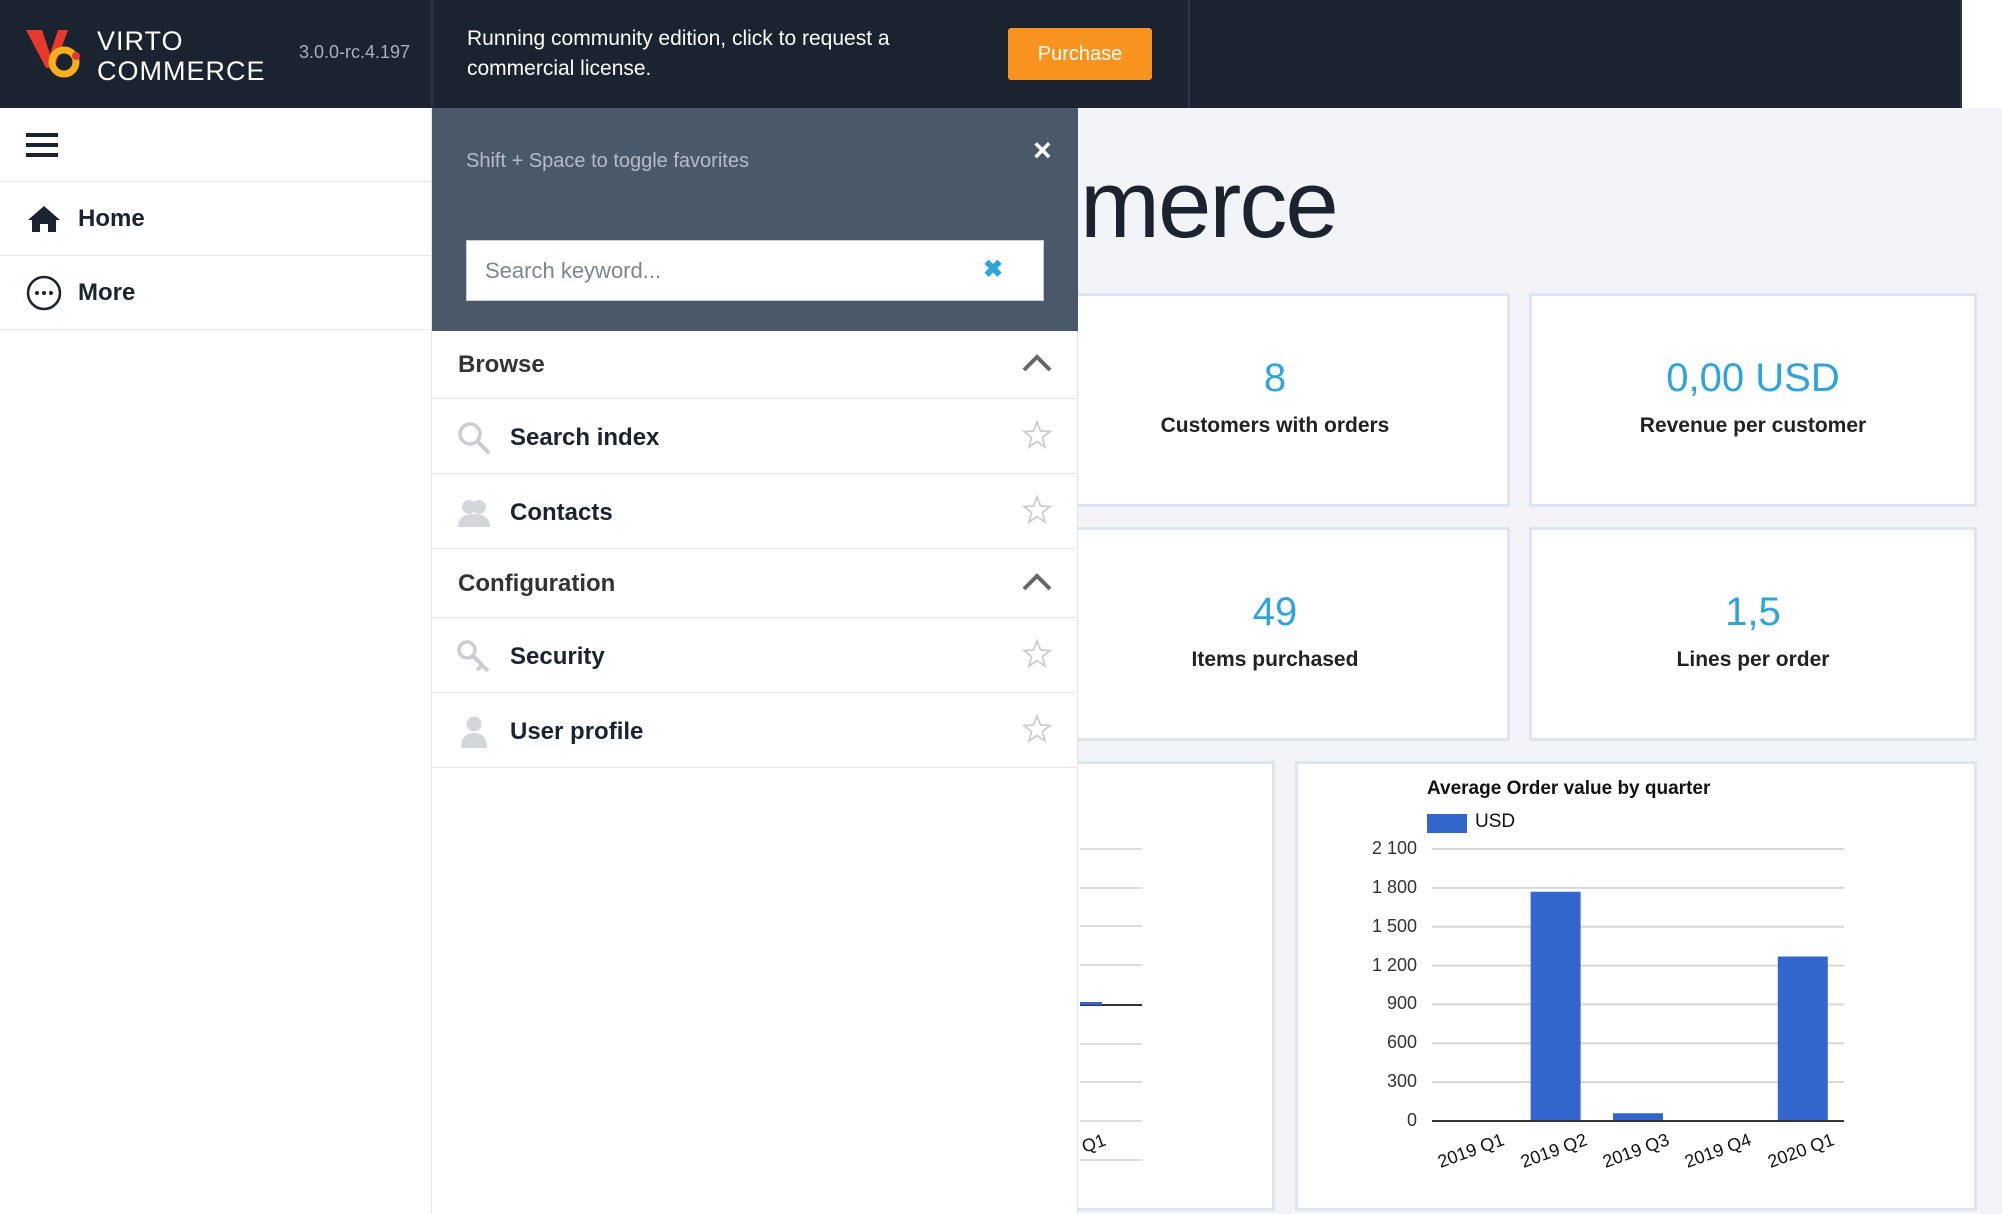  I want to click on section-configuration: Configuration, so click(755, 584).